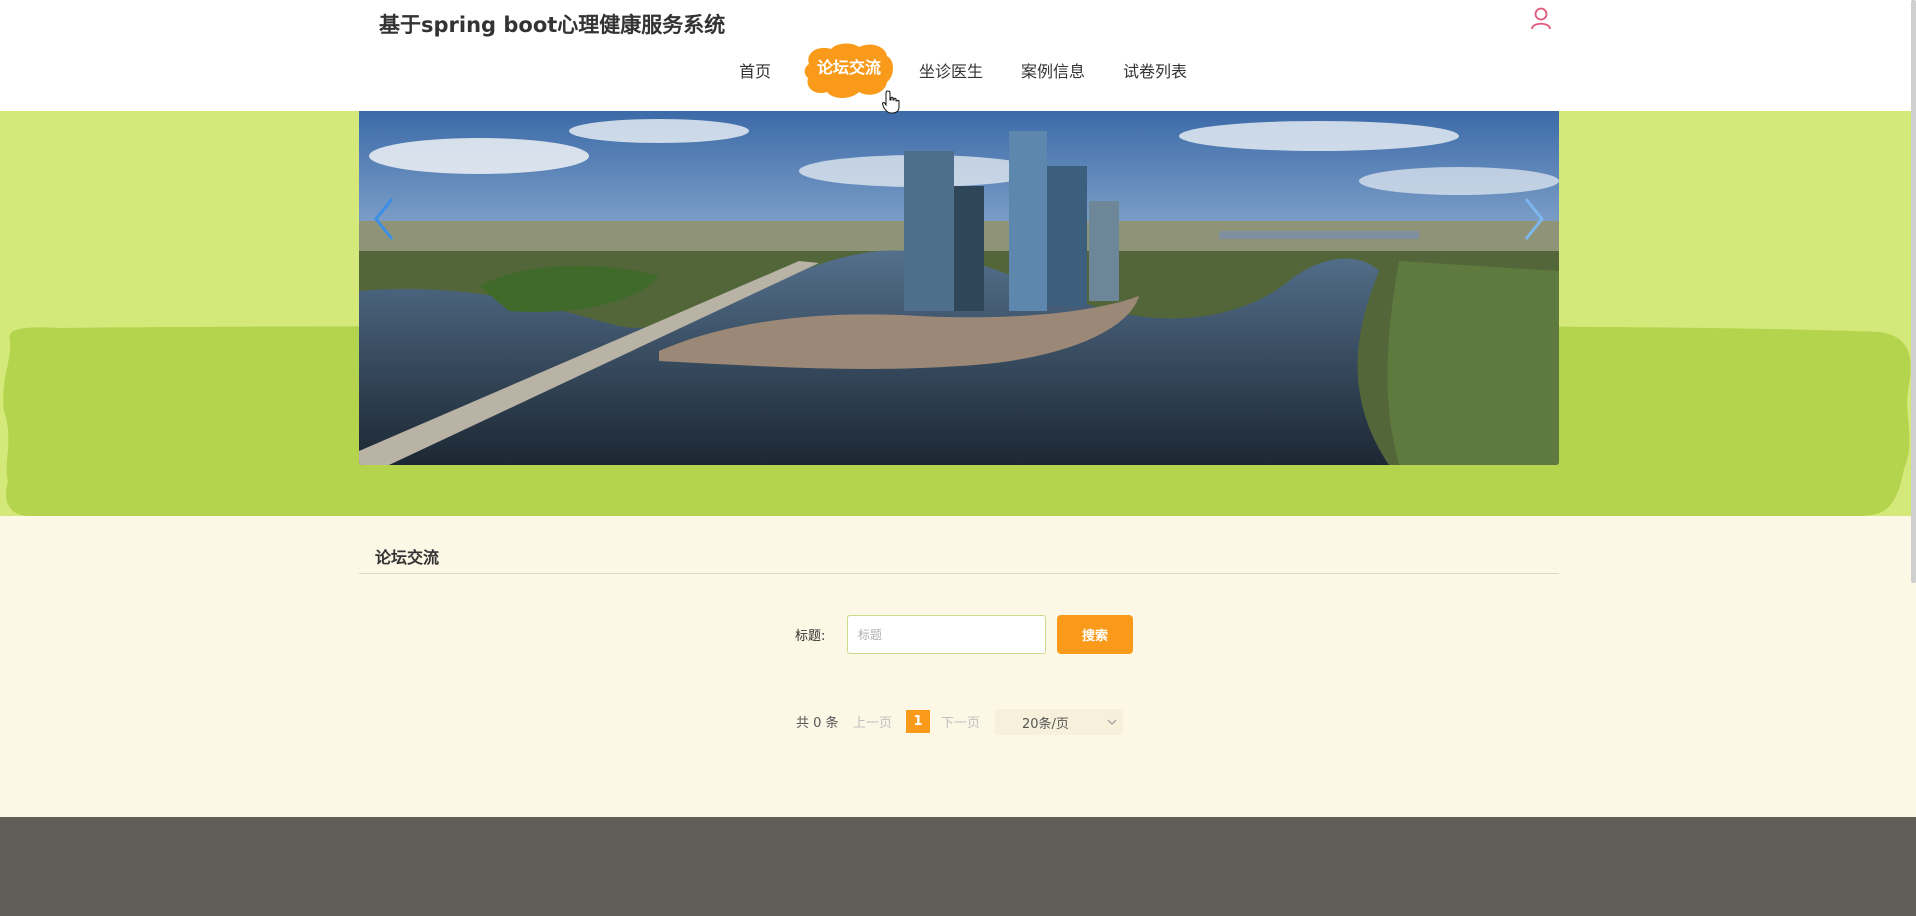 The height and width of the screenshot is (916, 1916). I want to click on pagination-page-1: 1, so click(918, 721).